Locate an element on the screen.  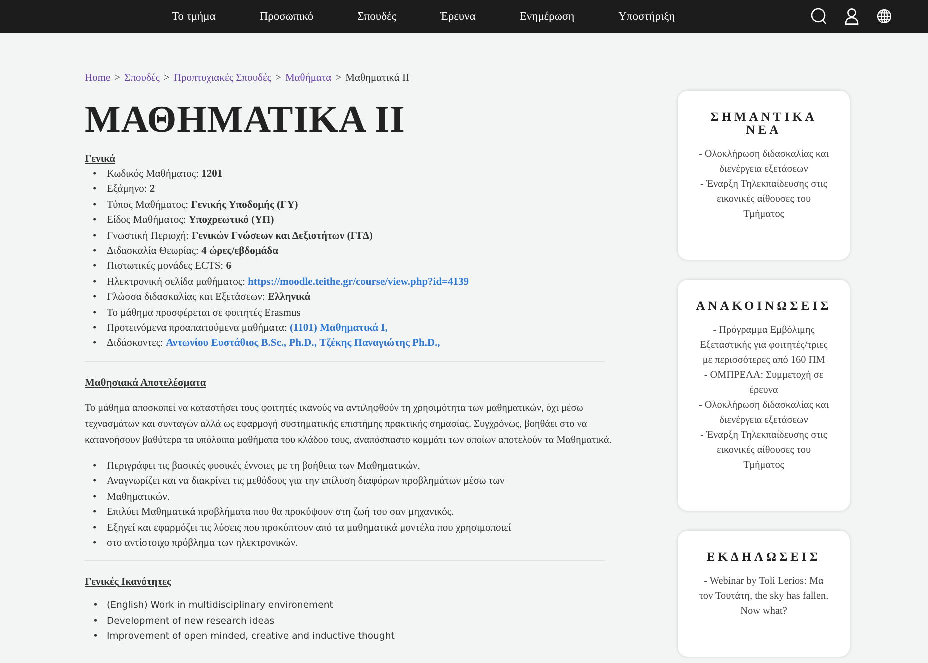
news-link: - Webinar by Toli Lerios: Μα τον Τουτάτη, the sky has fallen. Now what? is located at coordinates (764, 596).